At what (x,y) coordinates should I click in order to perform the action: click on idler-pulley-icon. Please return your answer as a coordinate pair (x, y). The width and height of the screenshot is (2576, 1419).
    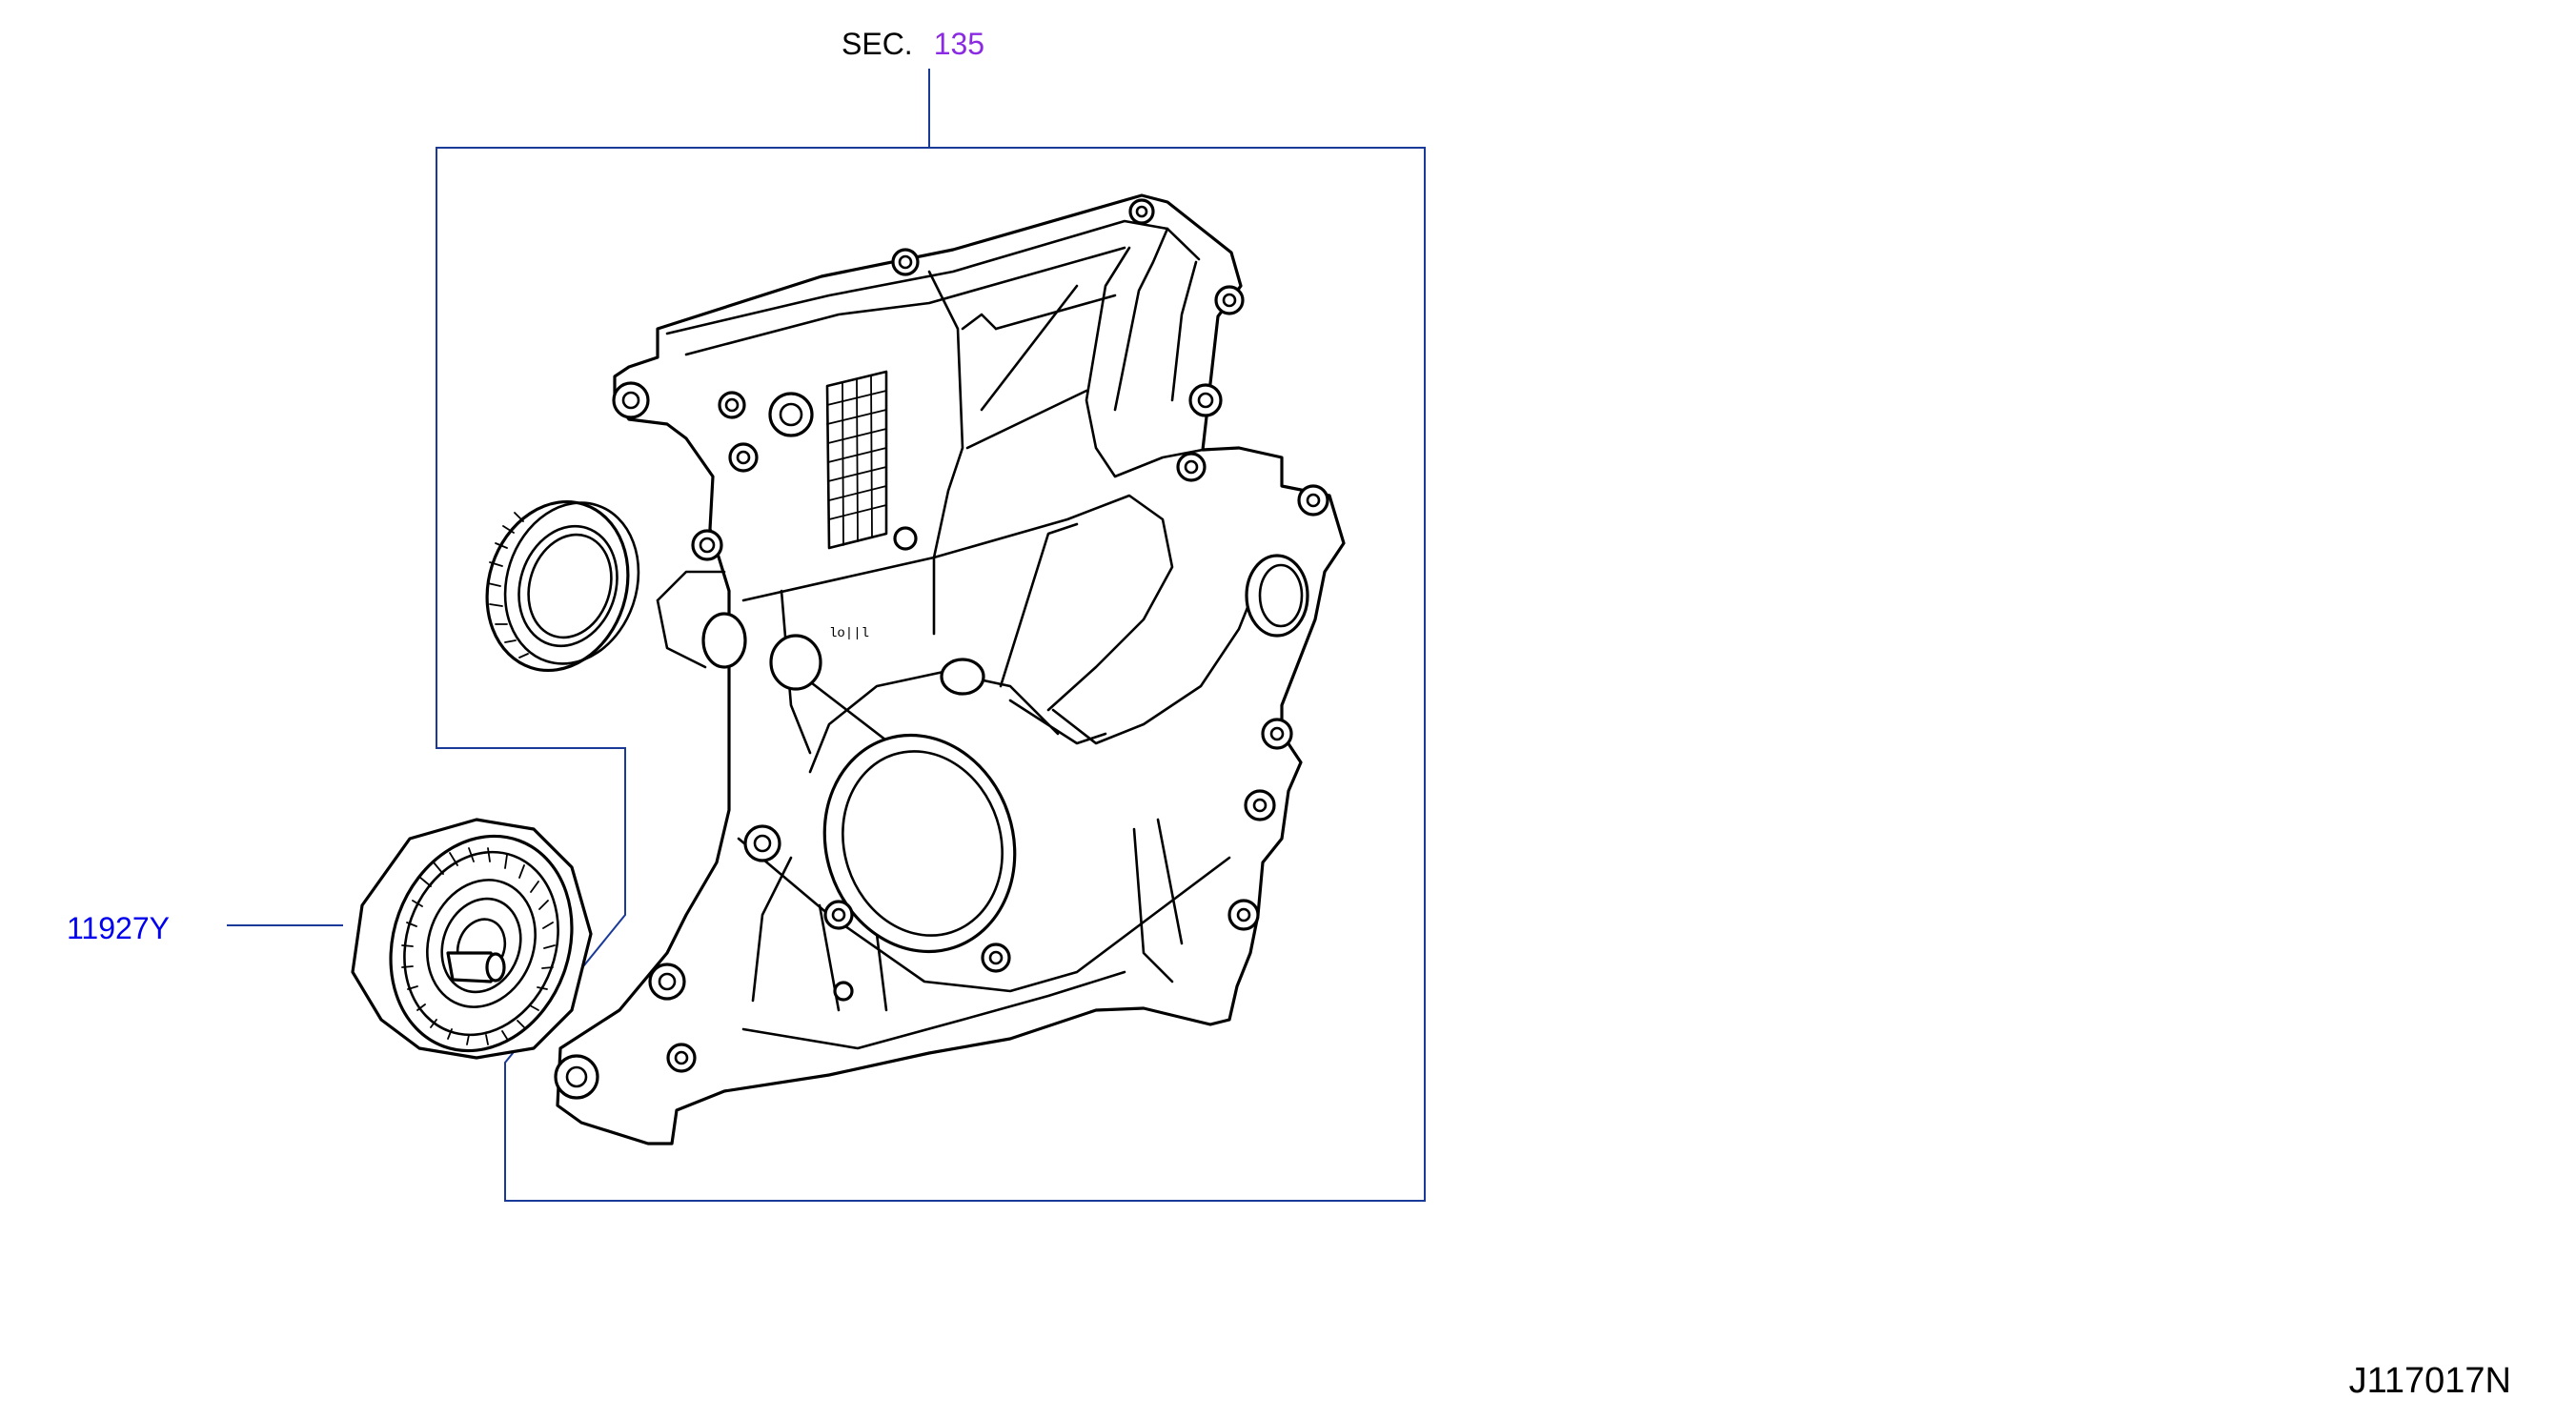
    Looking at the image, I should click on (476, 943).